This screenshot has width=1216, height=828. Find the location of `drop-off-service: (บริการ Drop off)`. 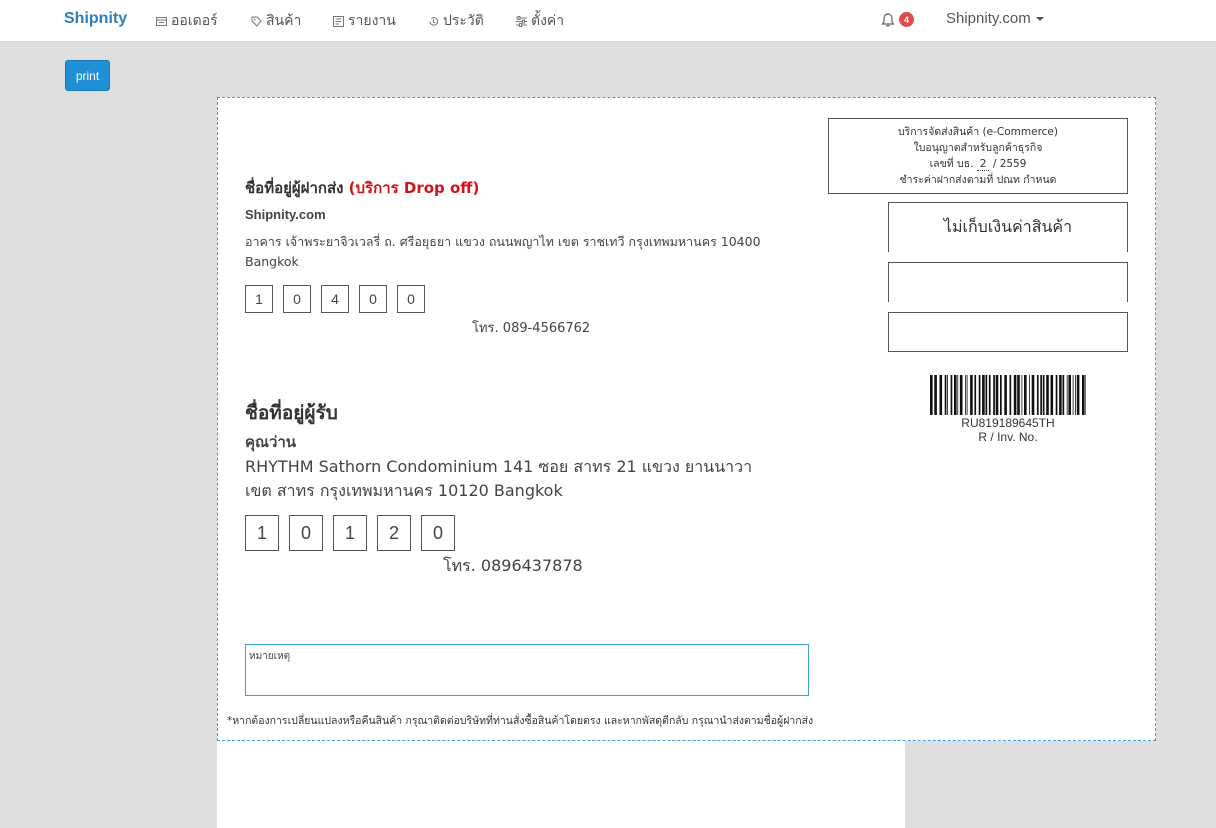

drop-off-service: (บริการ Drop off) is located at coordinates (414, 188).